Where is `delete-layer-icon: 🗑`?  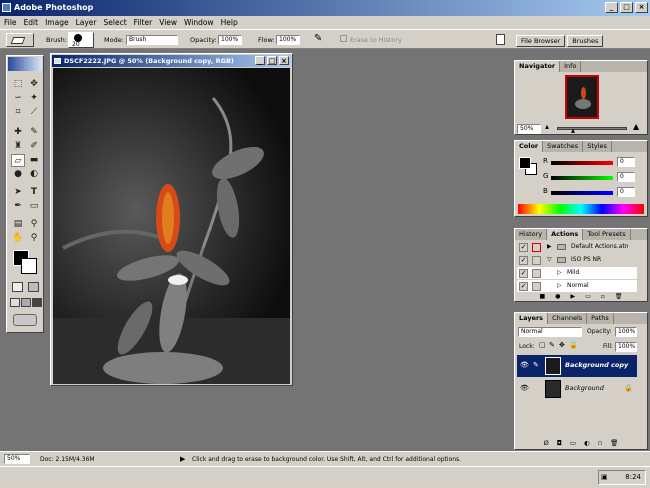 delete-layer-icon: 🗑 is located at coordinates (614, 443).